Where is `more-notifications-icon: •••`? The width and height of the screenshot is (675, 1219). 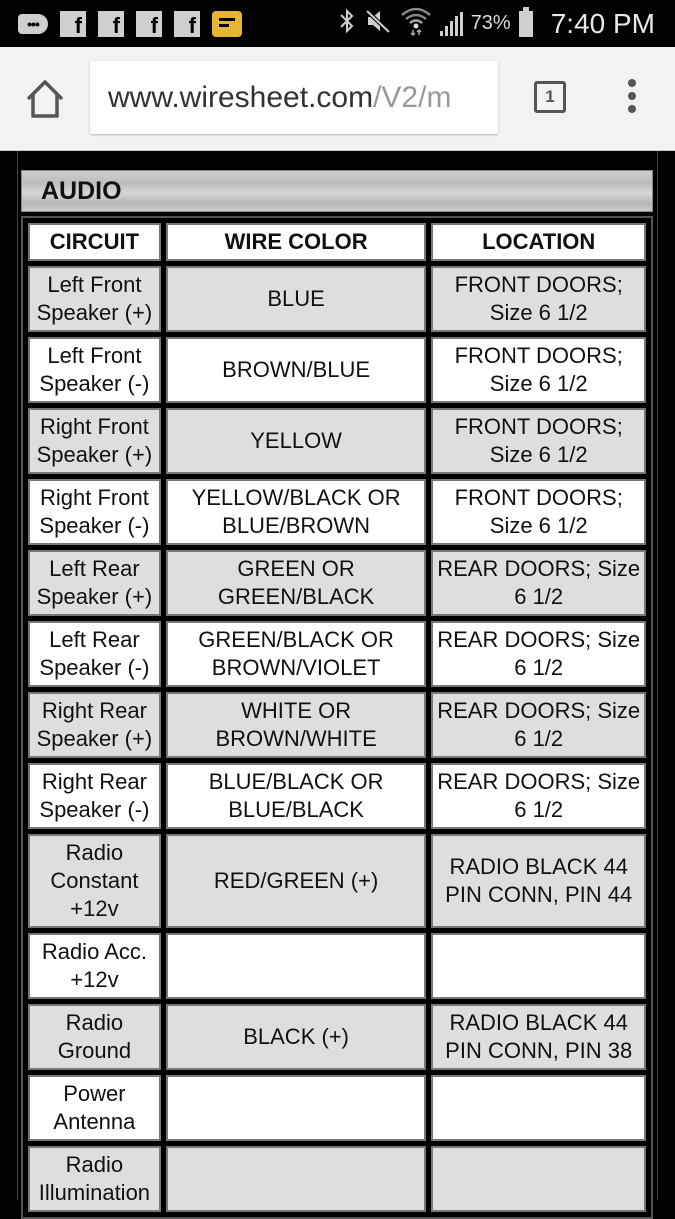
more-notifications-icon: ••• is located at coordinates (33, 23).